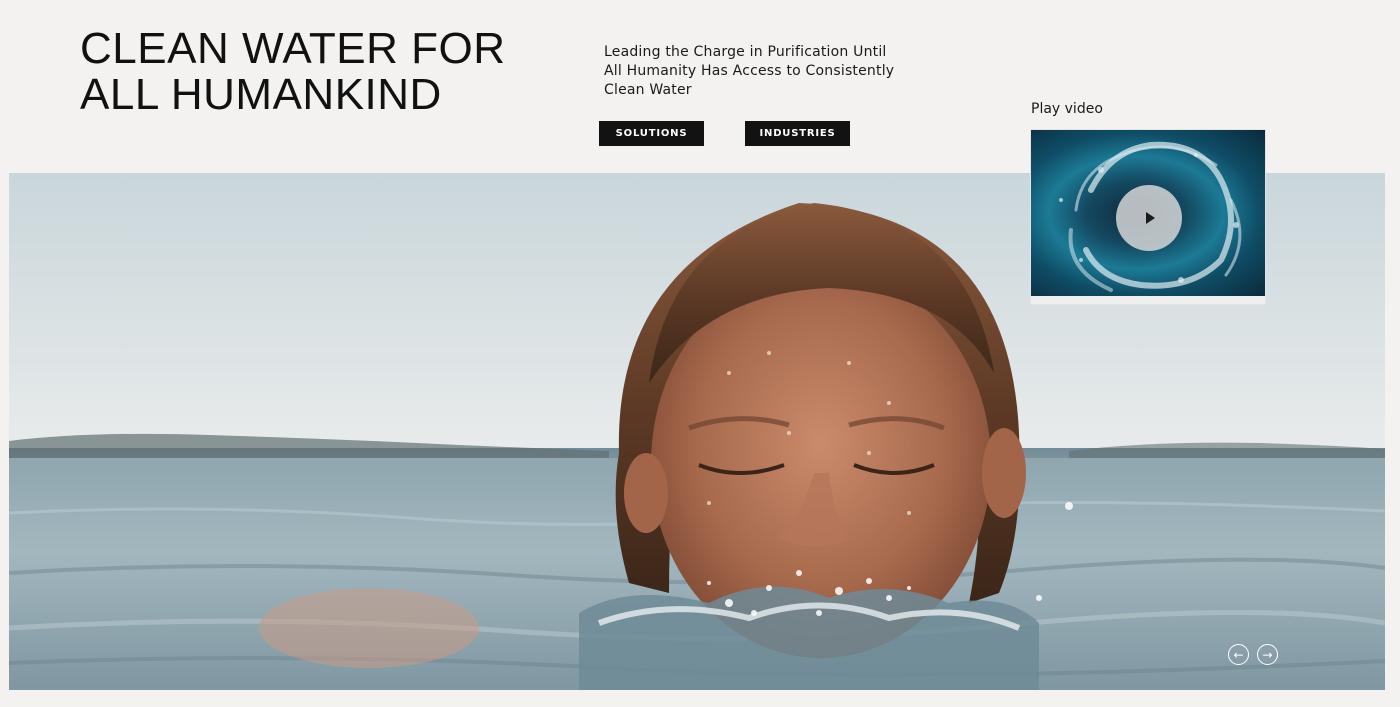  Describe the element at coordinates (651, 133) in the screenshot. I see `solutions-button: SOLUTIONS` at that location.